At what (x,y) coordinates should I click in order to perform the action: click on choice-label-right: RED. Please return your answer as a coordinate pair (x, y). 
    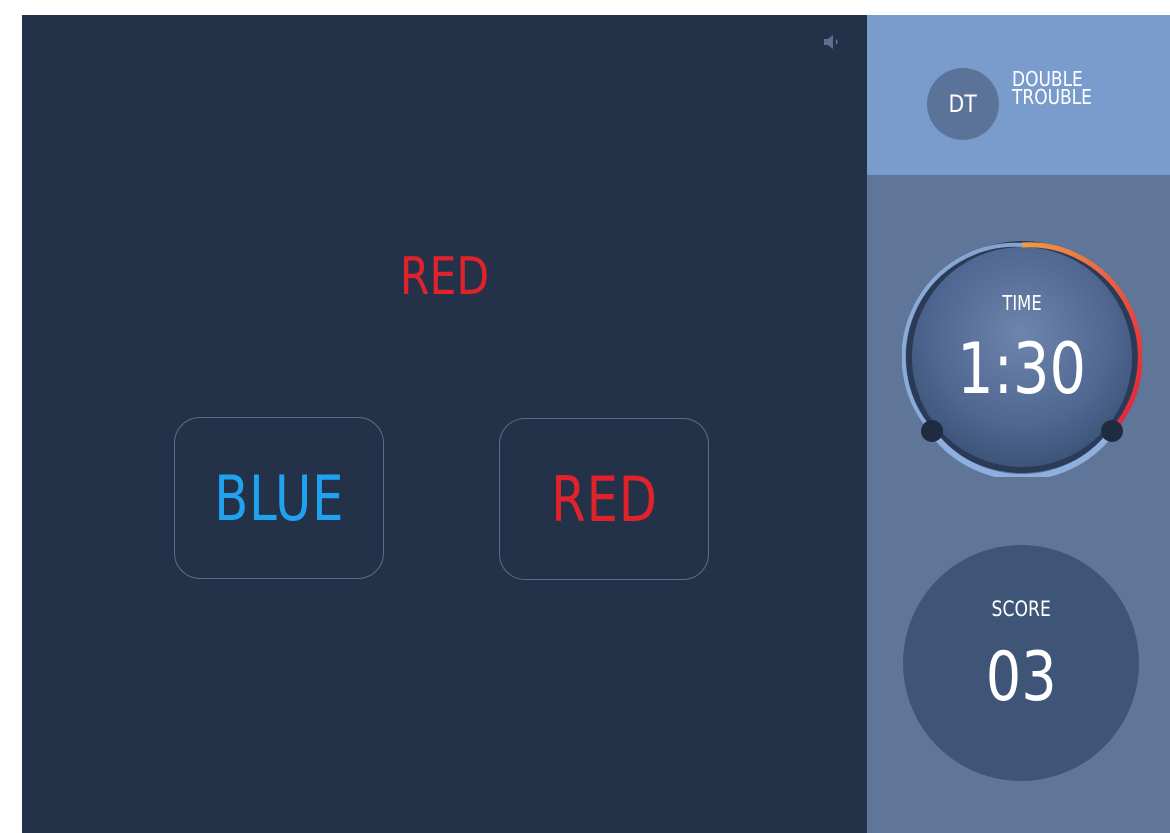
    Looking at the image, I should click on (604, 499).